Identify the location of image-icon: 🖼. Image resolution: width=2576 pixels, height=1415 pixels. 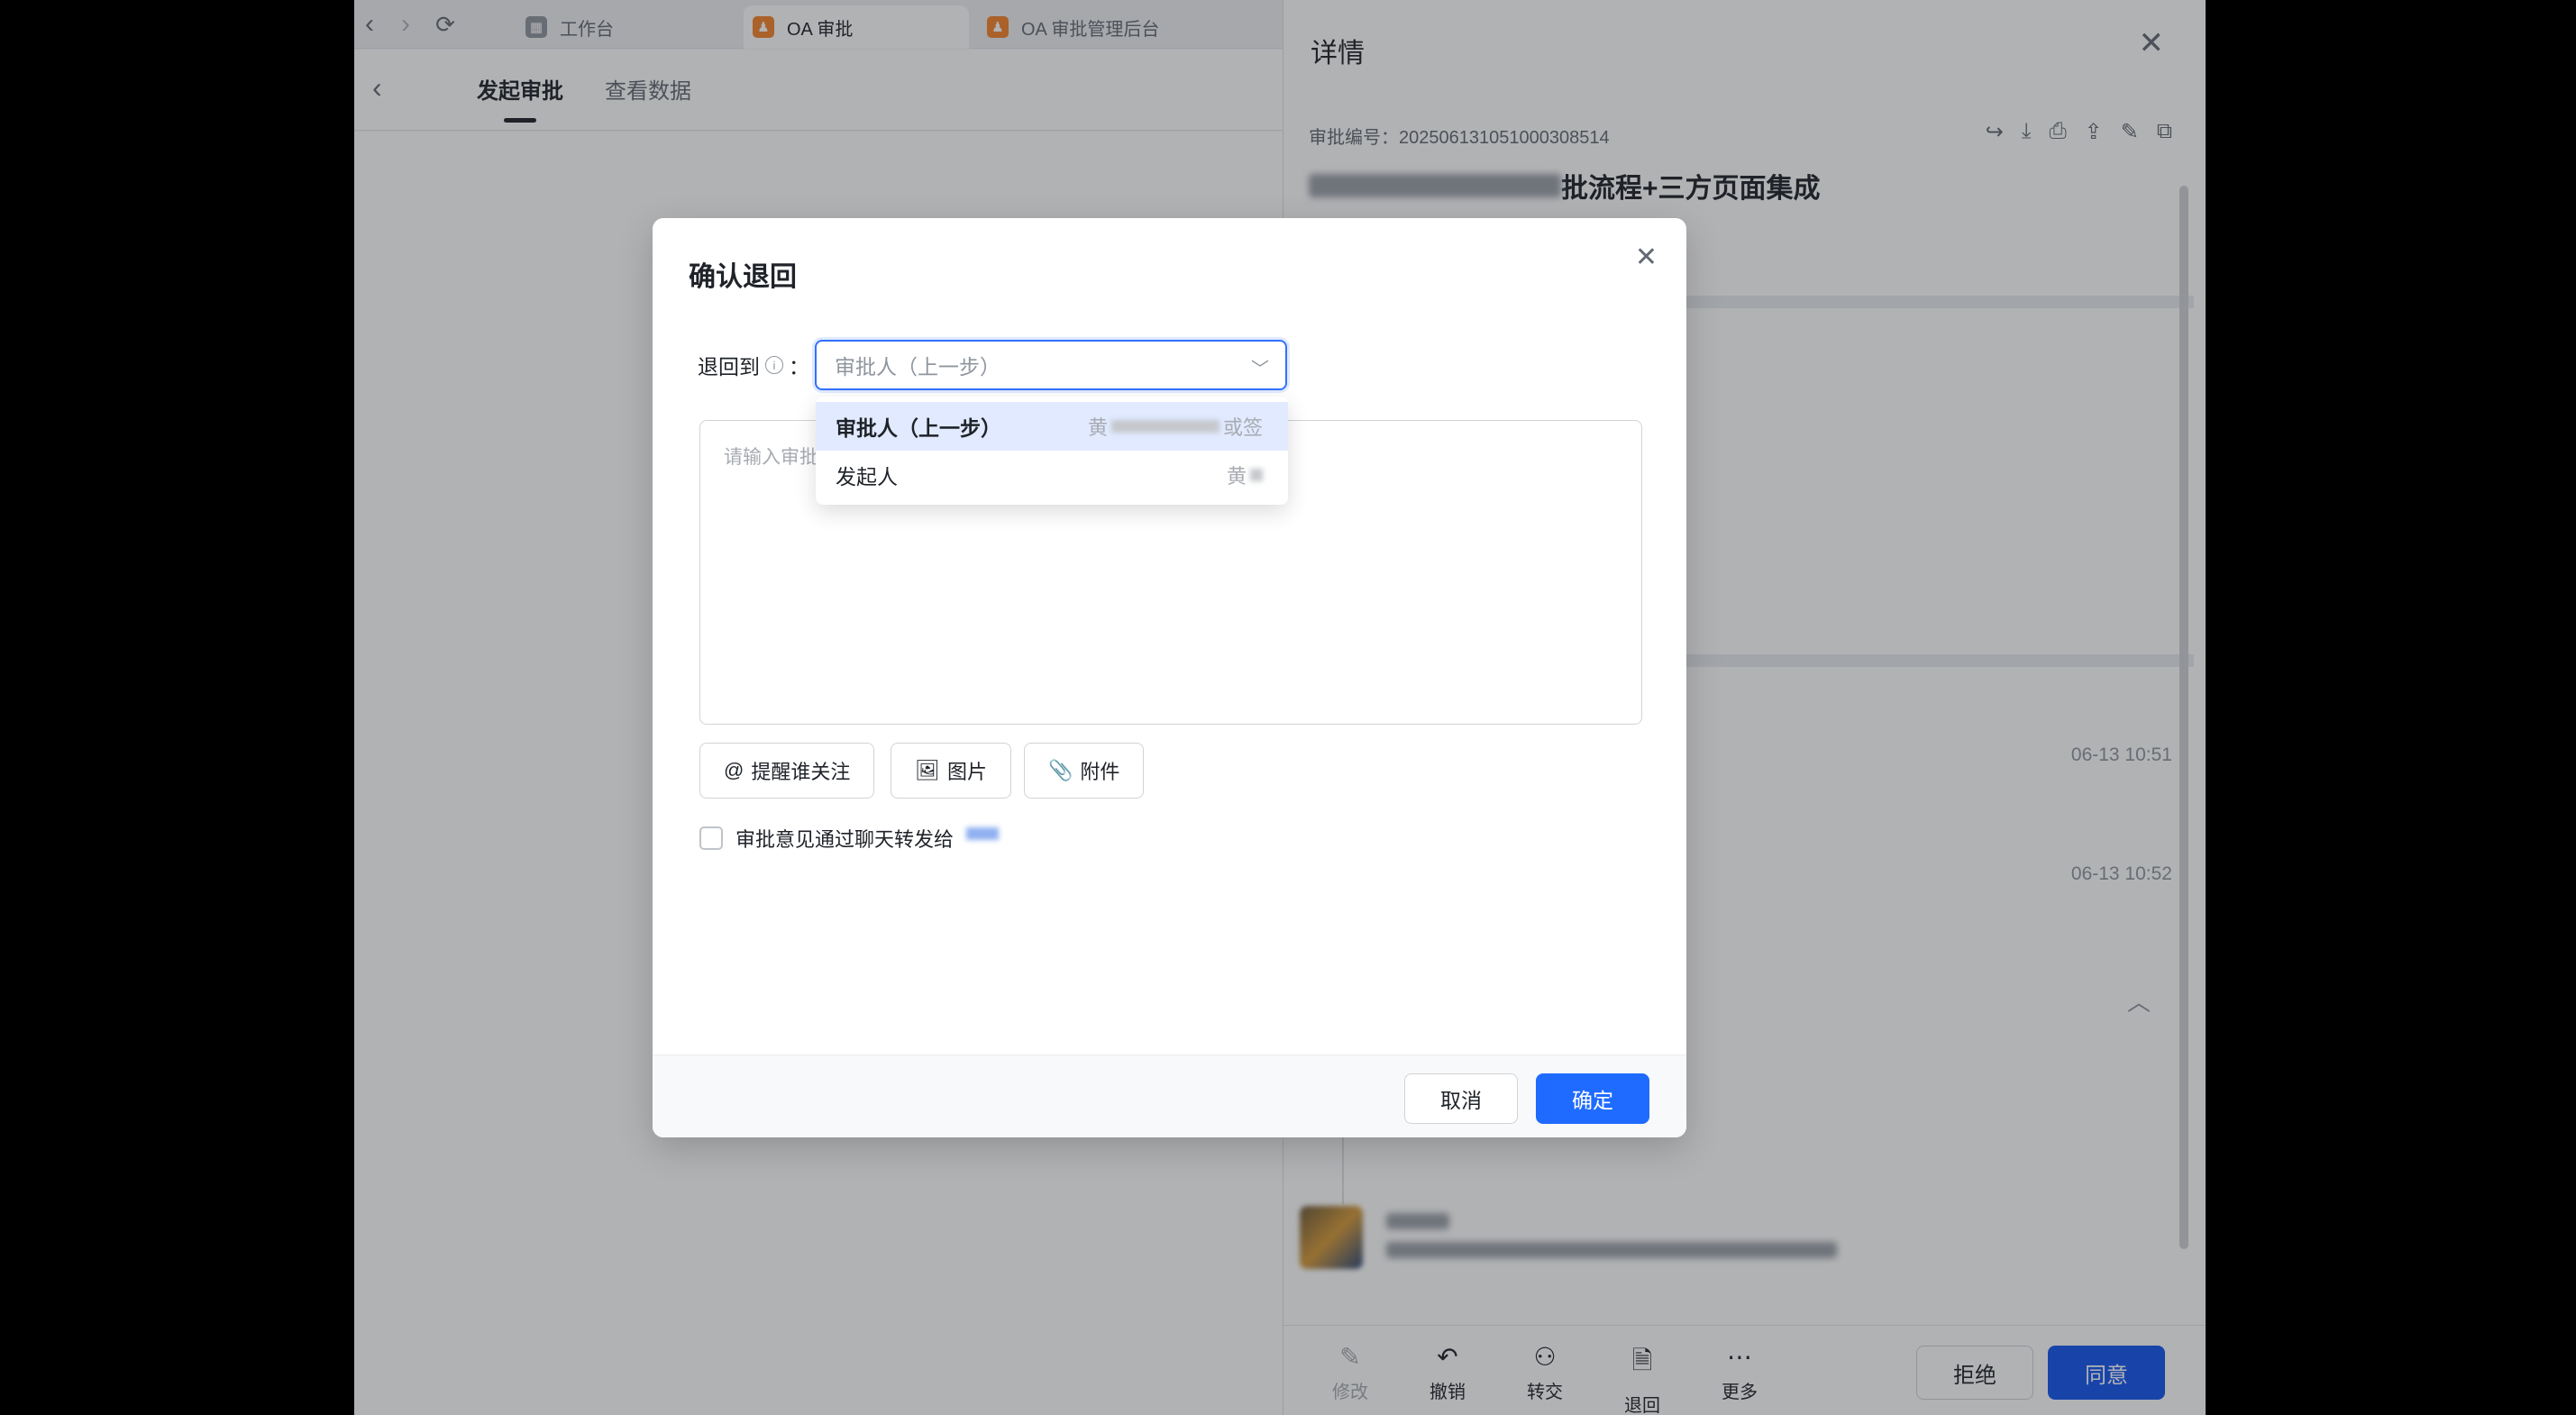
(927, 770).